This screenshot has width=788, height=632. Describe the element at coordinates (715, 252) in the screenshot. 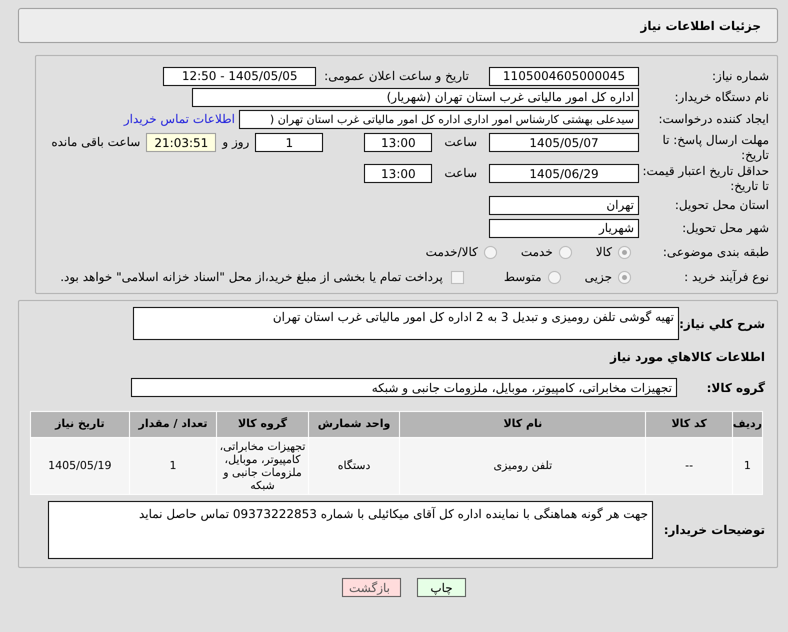

I see `field-label: طبقه بندی موضوعی:` at that location.